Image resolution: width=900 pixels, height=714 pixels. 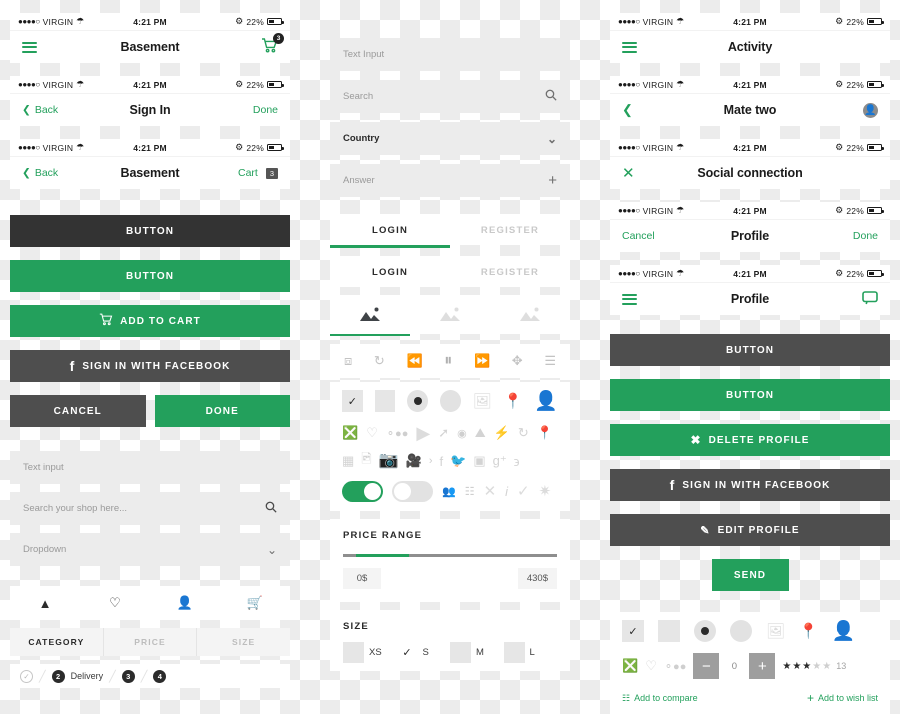 I want to click on pause-icon: ⏸, so click(x=448, y=361).